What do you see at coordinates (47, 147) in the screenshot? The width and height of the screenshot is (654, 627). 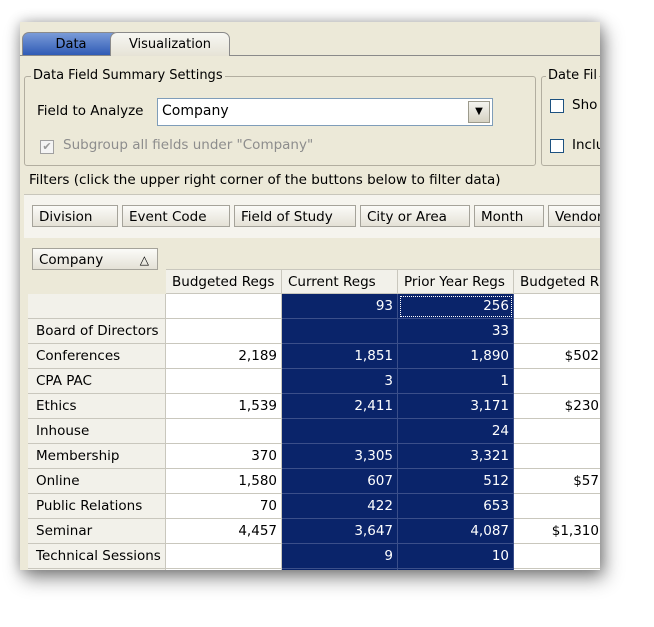 I see `subgroup-checkbox: ✔` at bounding box center [47, 147].